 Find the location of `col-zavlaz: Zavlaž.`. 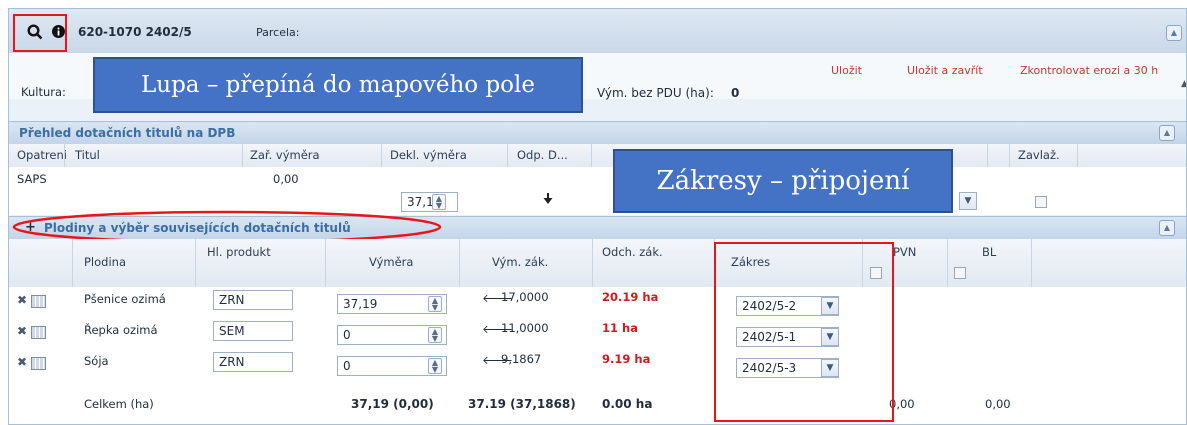

col-zavlaz: Zavlaž. is located at coordinates (1039, 155).